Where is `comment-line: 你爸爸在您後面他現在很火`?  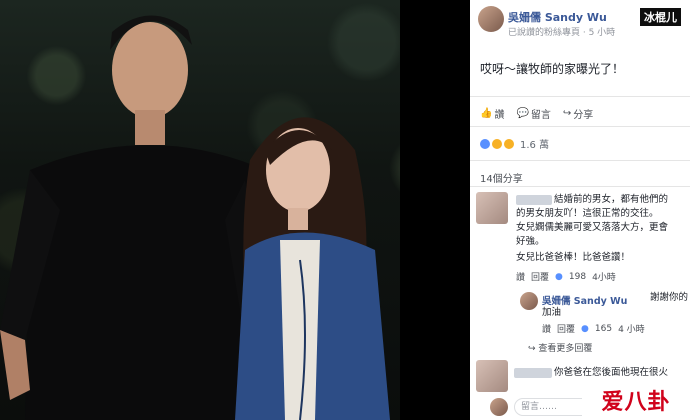 comment-line: 你爸爸在您後面他現在很火 is located at coordinates (611, 372).